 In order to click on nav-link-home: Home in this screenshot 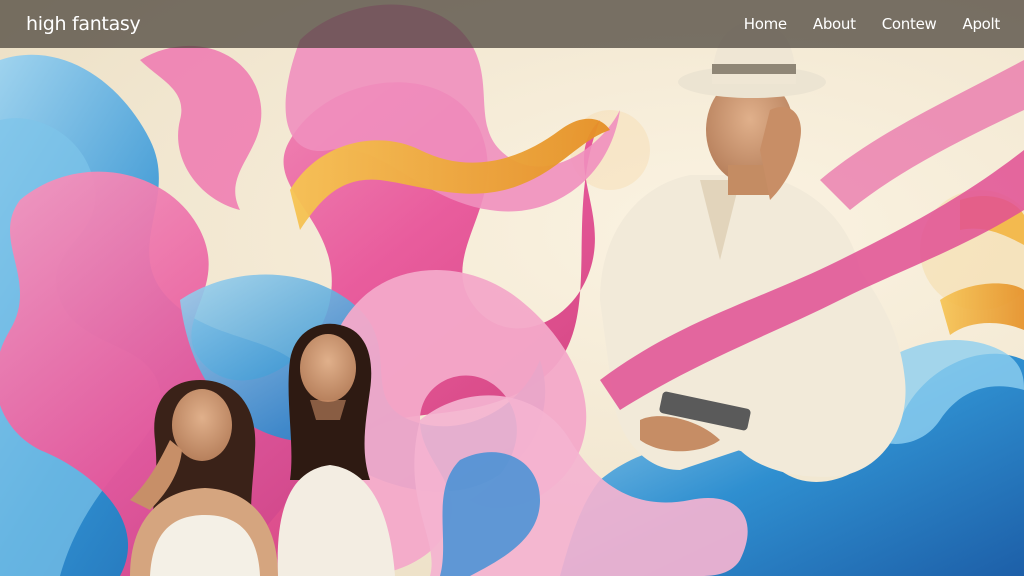, I will do `click(765, 24)`.